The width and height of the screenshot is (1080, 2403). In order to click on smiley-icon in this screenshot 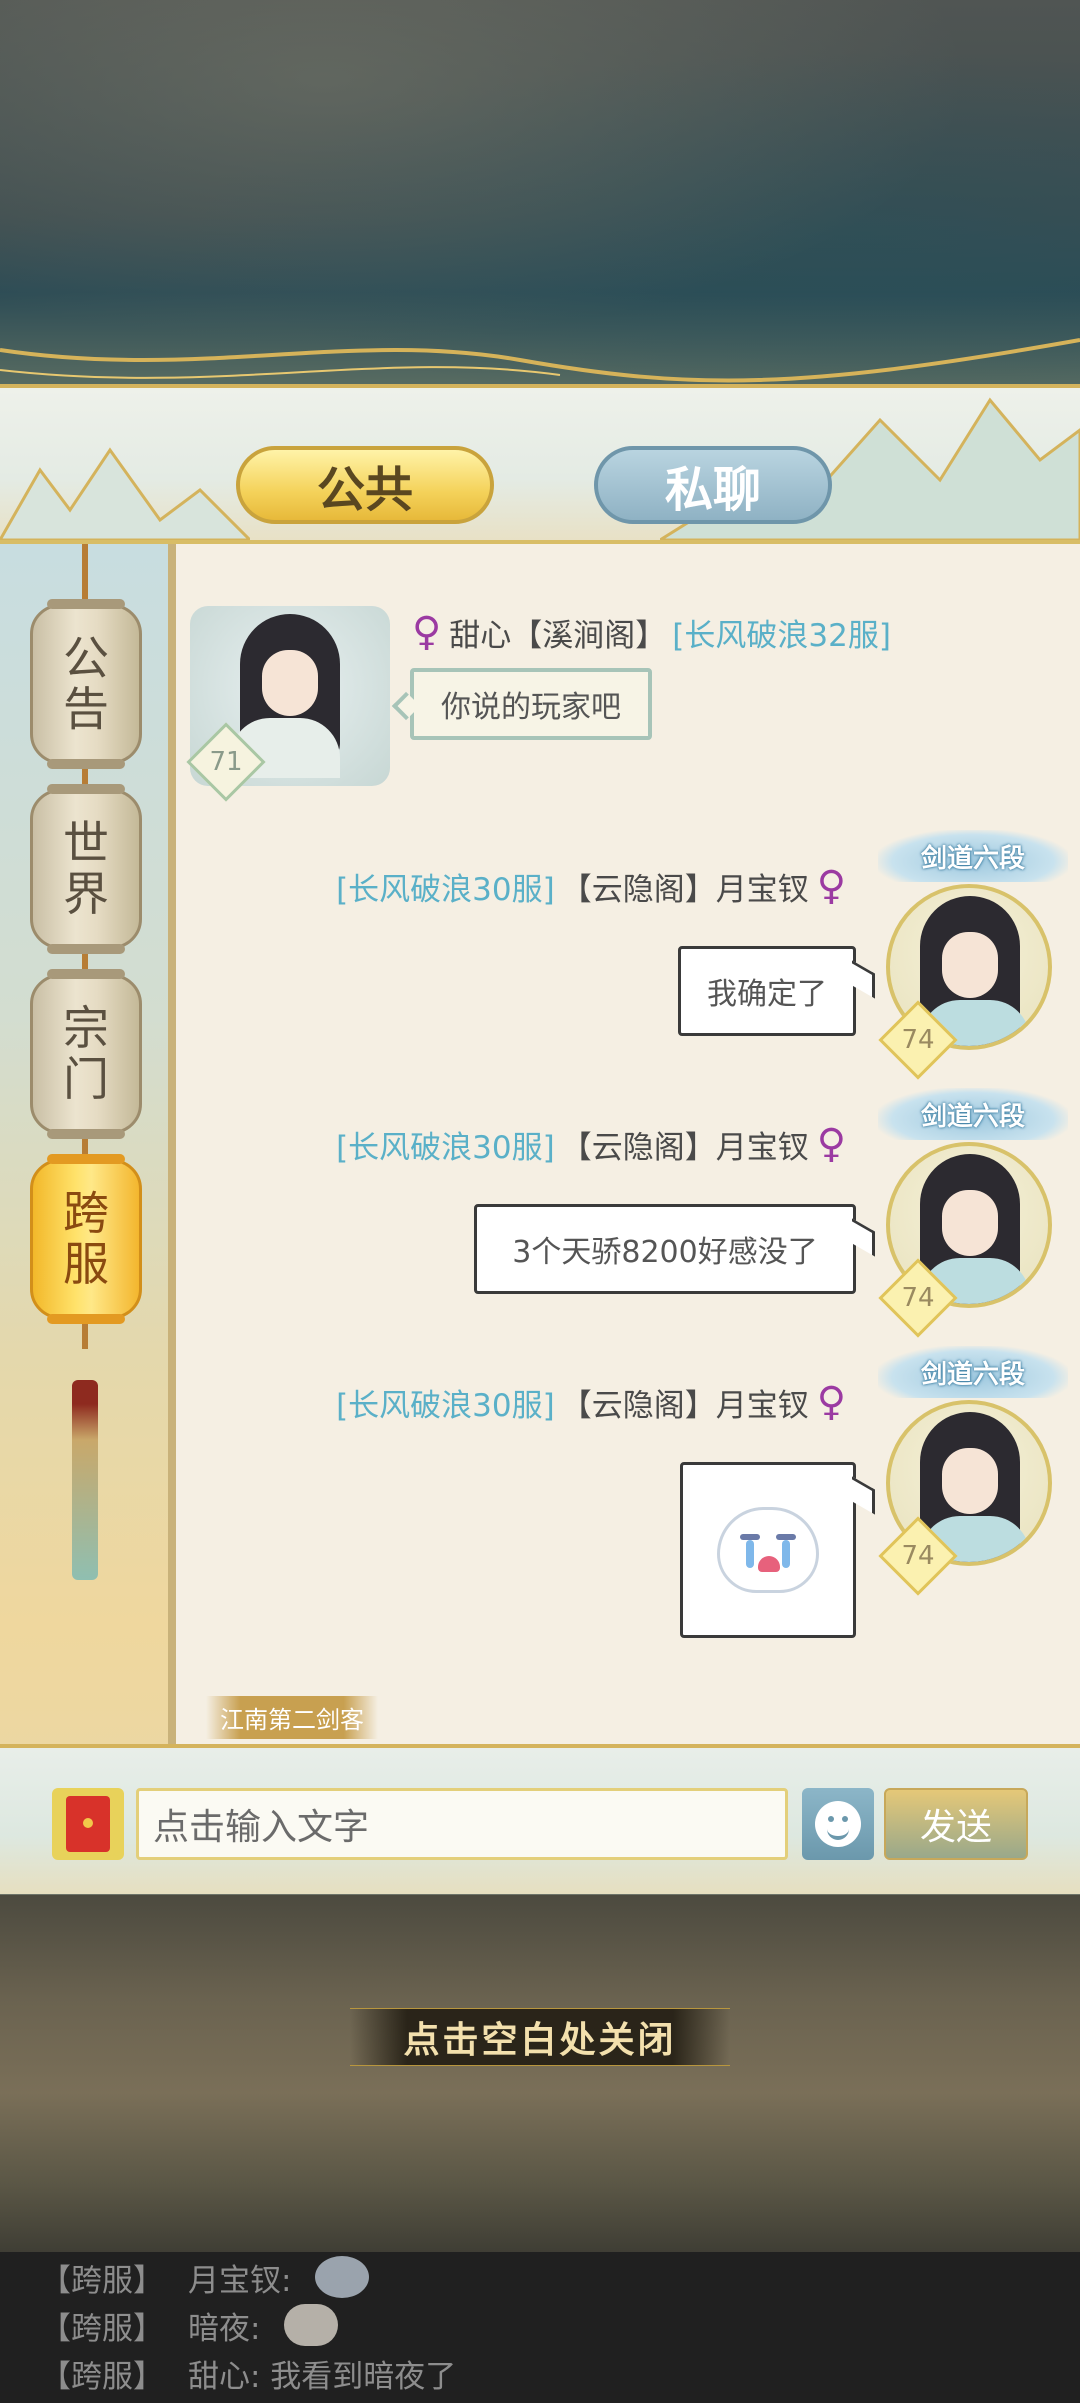, I will do `click(838, 1824)`.